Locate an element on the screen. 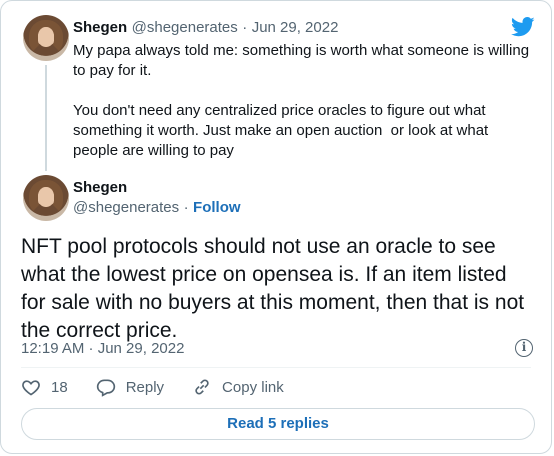  copy-link-label: Copy link is located at coordinates (253, 387).